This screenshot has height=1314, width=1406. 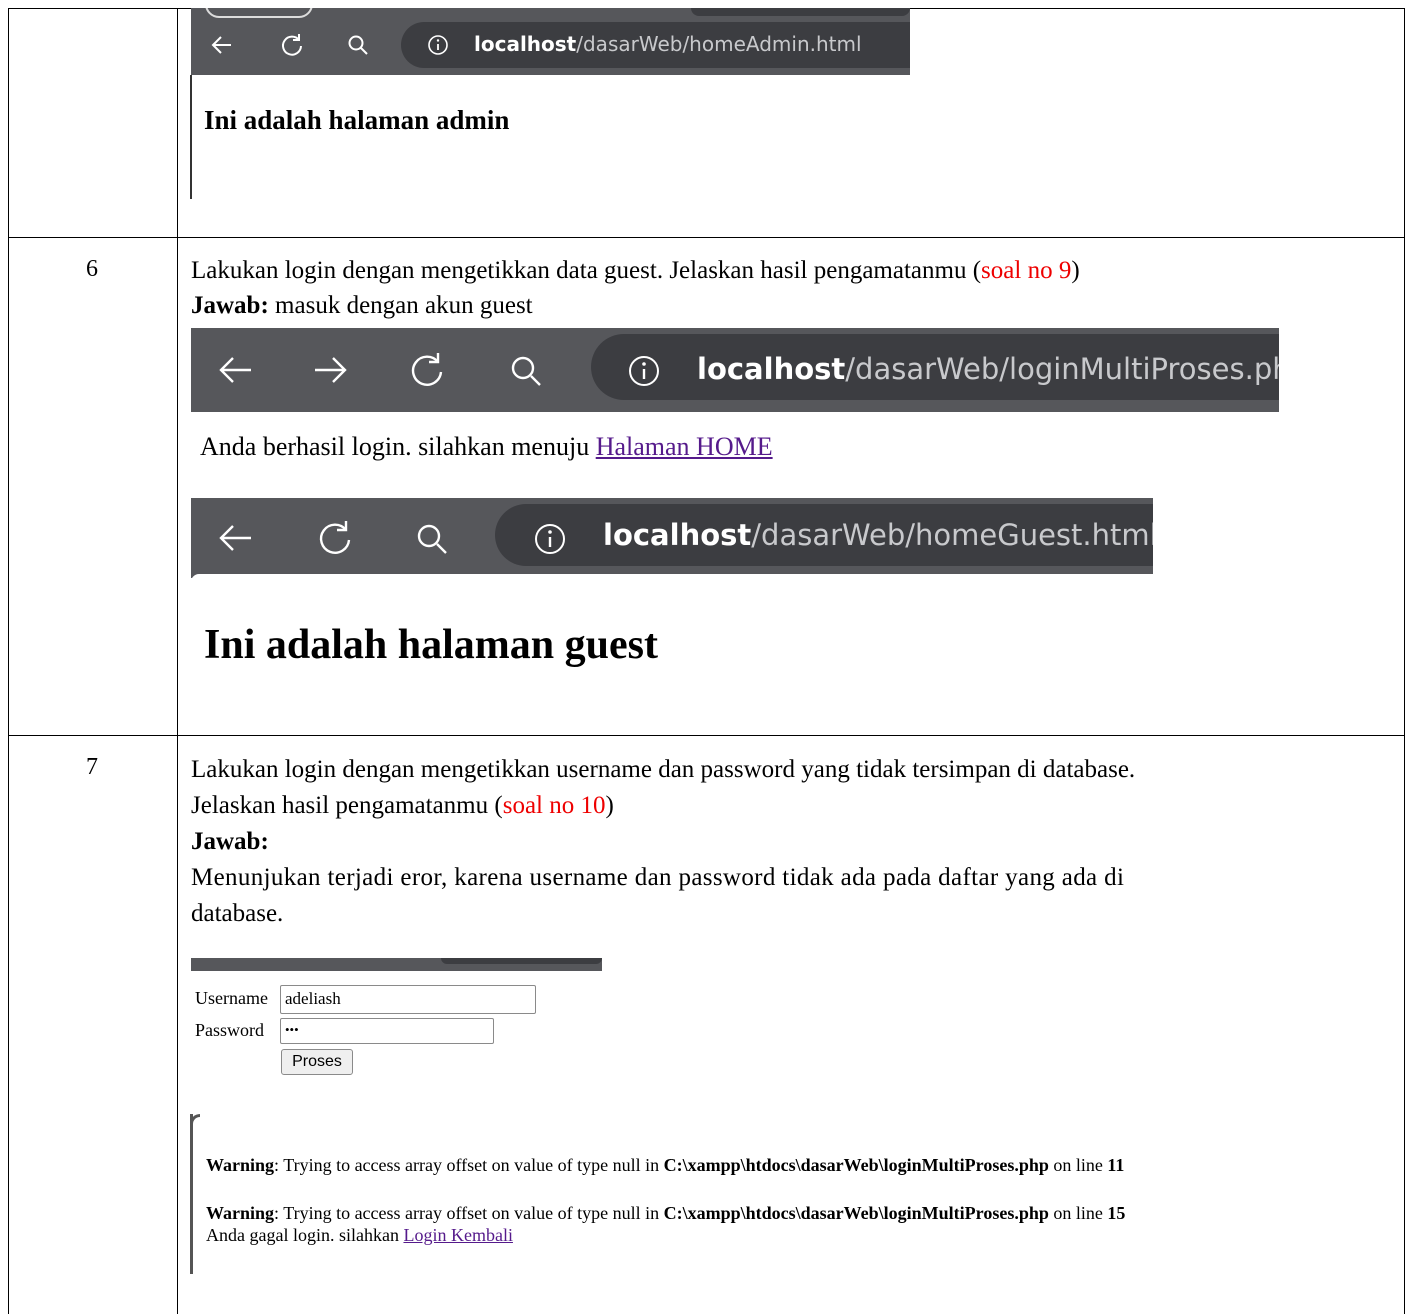 What do you see at coordinates (177, 661) in the screenshot?
I see `table-col-divider` at bounding box center [177, 661].